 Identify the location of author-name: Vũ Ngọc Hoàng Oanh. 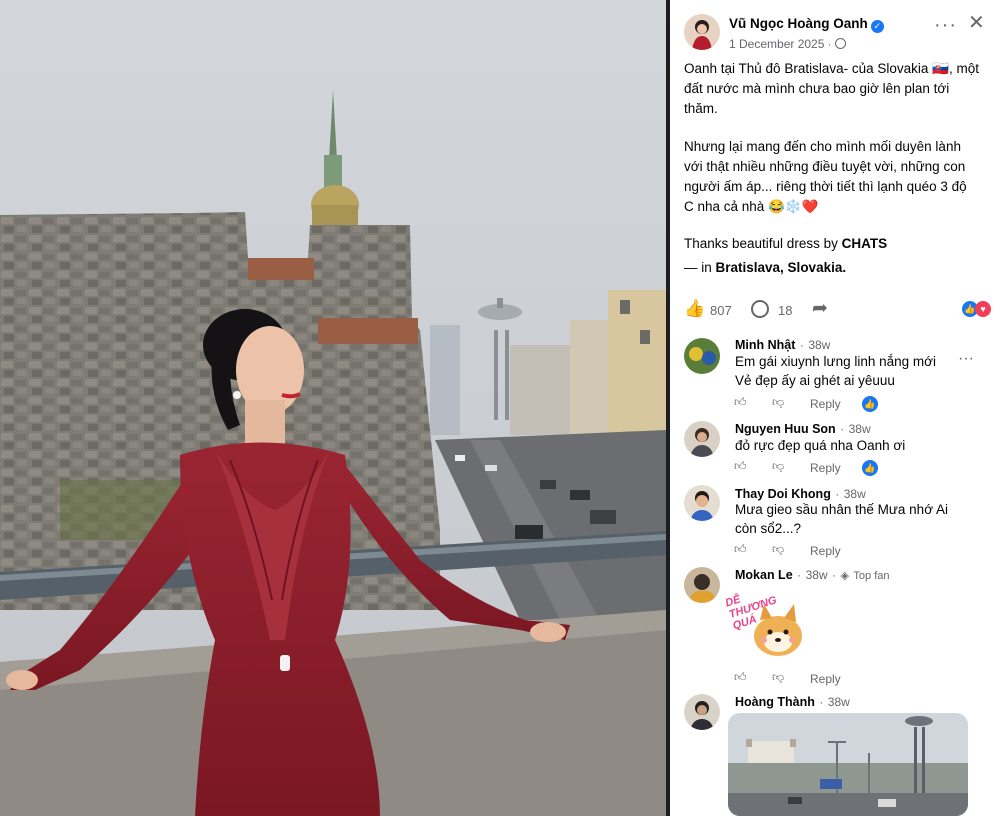
(798, 23).